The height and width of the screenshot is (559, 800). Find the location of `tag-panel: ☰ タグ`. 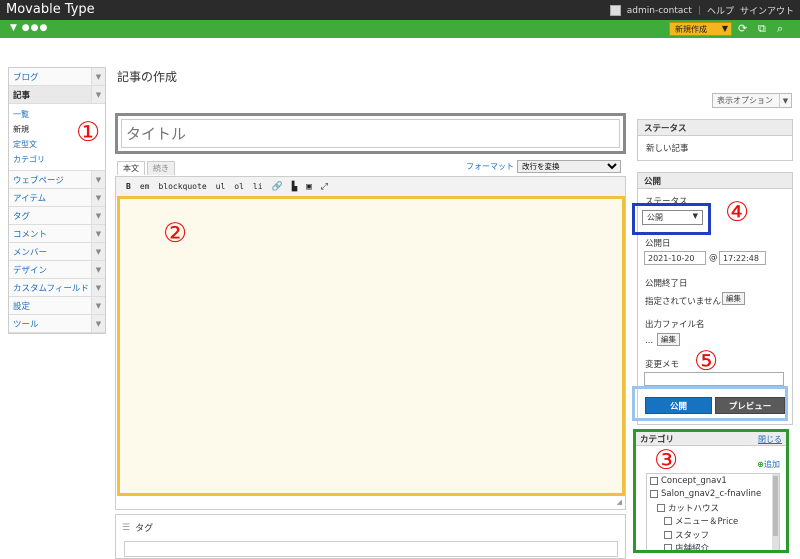

tag-panel: ☰ タグ is located at coordinates (370, 536).